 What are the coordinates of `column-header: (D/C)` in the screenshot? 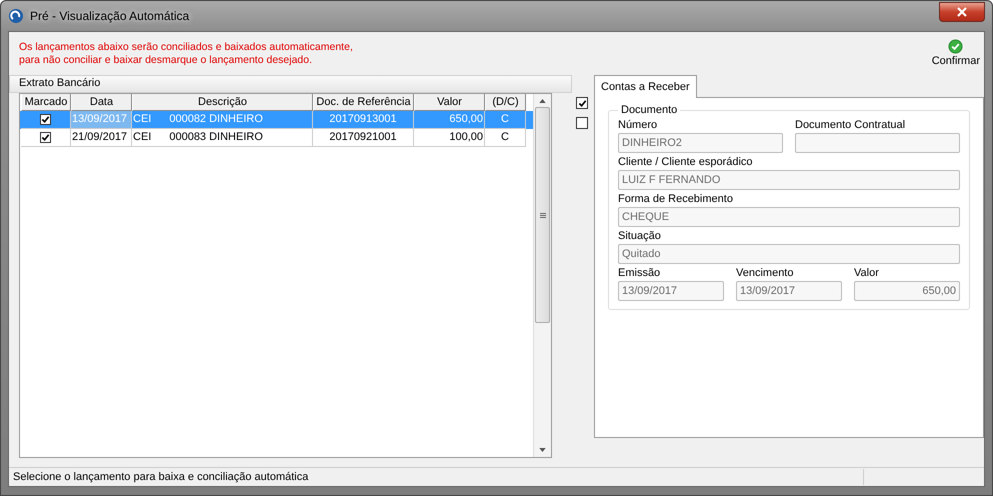 It's located at (505, 102).